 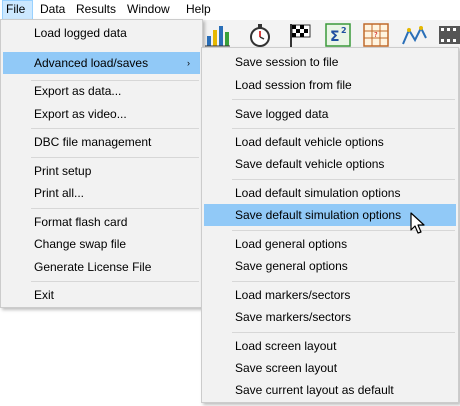 I want to click on menu-item-label: Print setup, so click(x=63, y=171).